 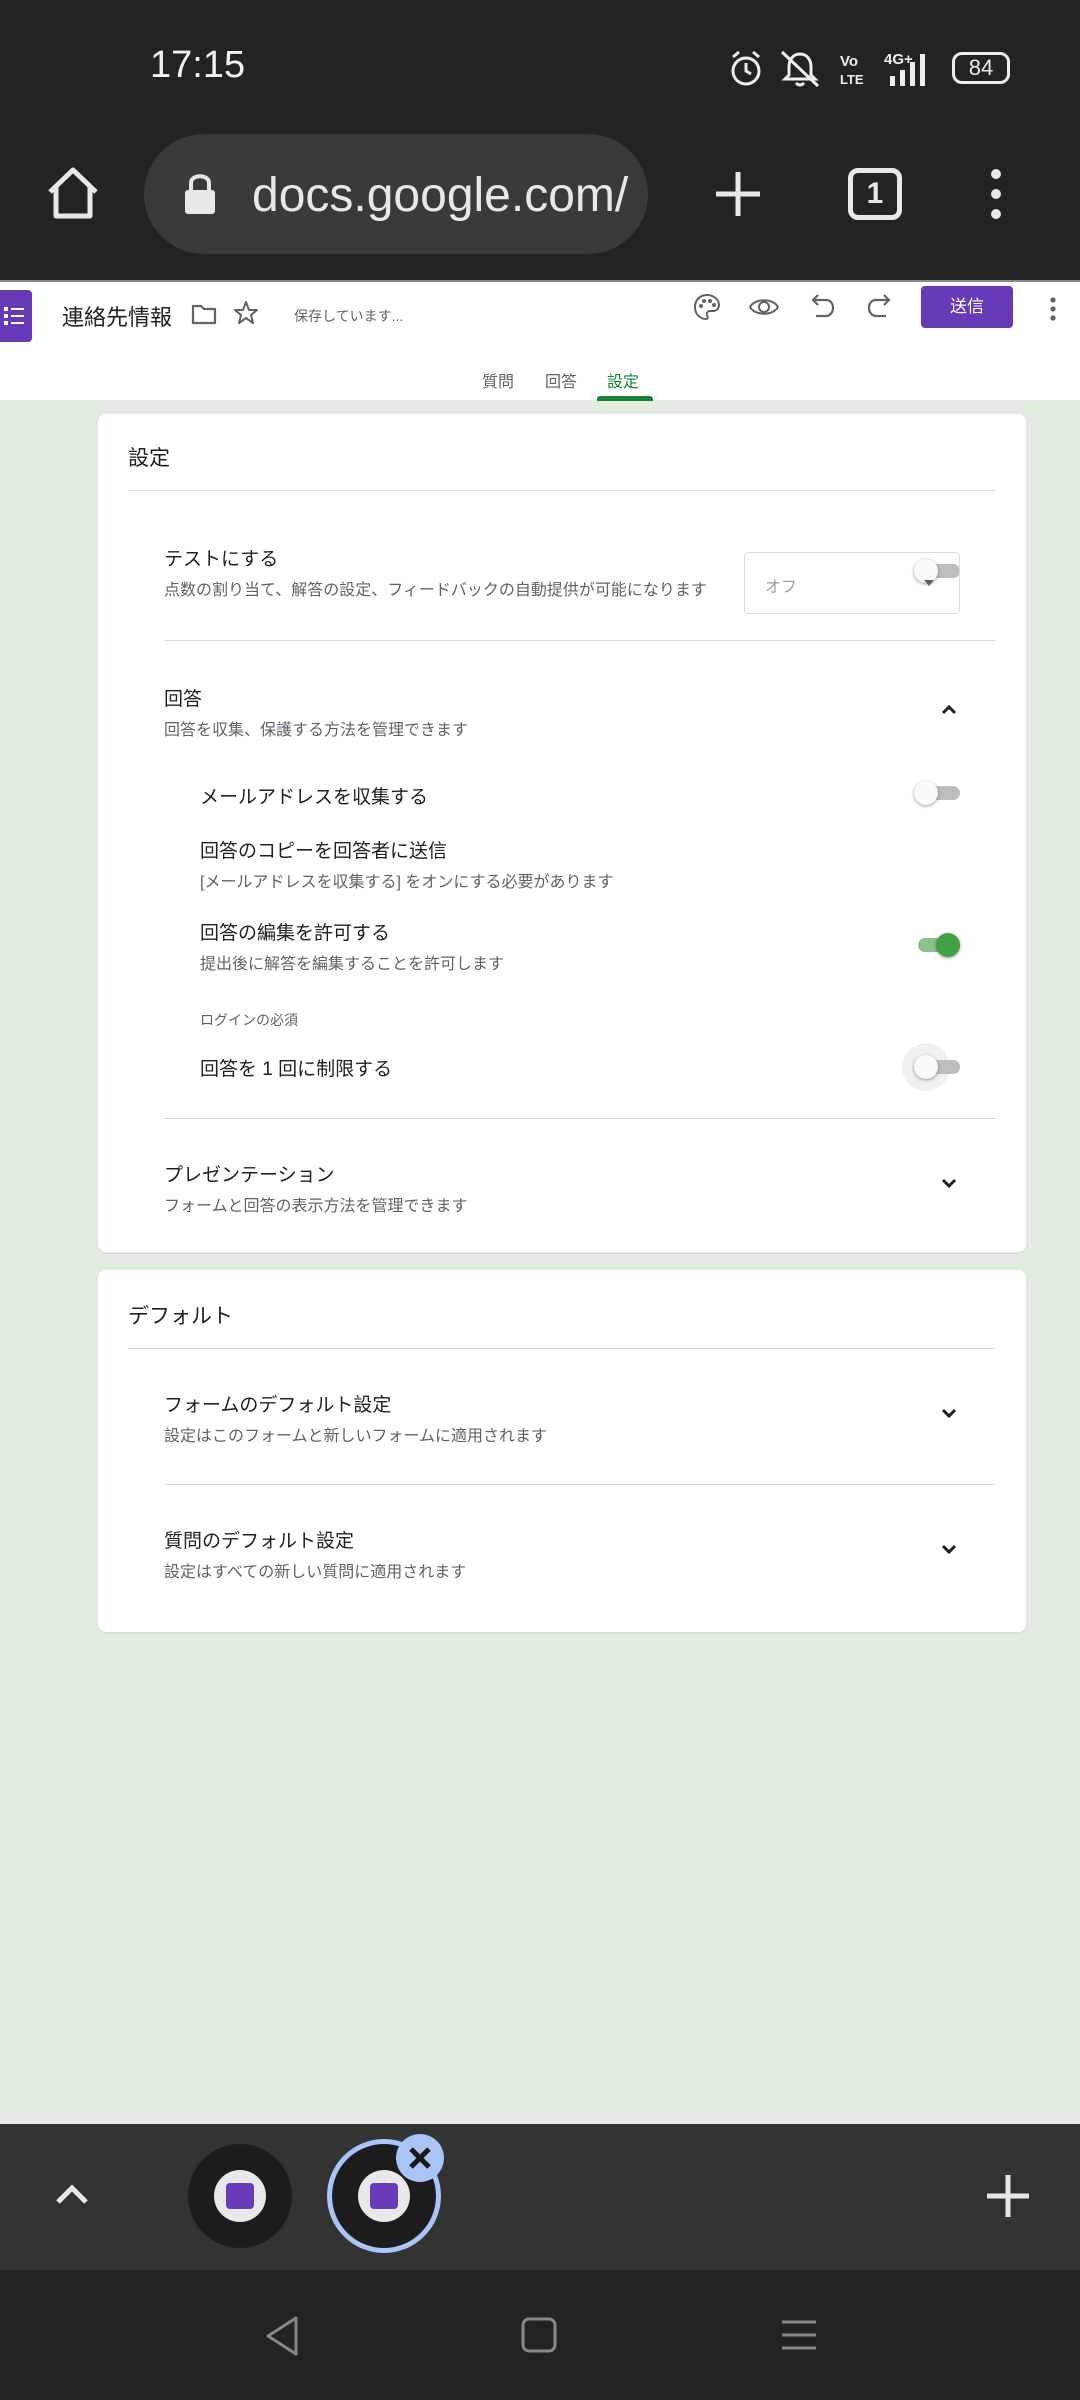 What do you see at coordinates (967, 307) in the screenshot?
I see `send-button: 送信` at bounding box center [967, 307].